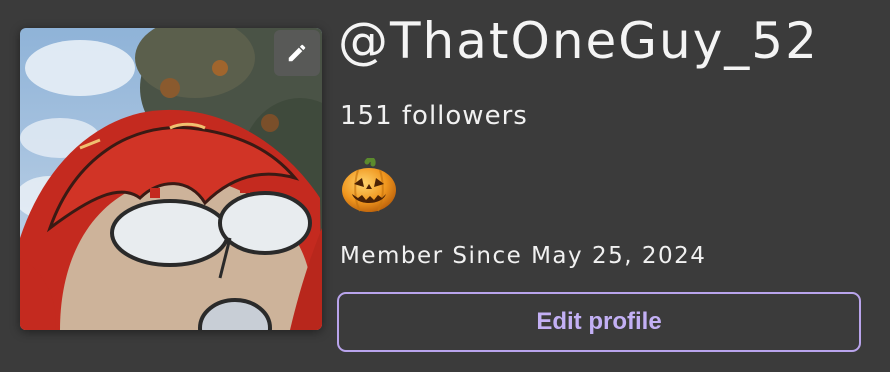  I want to click on pencil-icon, so click(297, 53).